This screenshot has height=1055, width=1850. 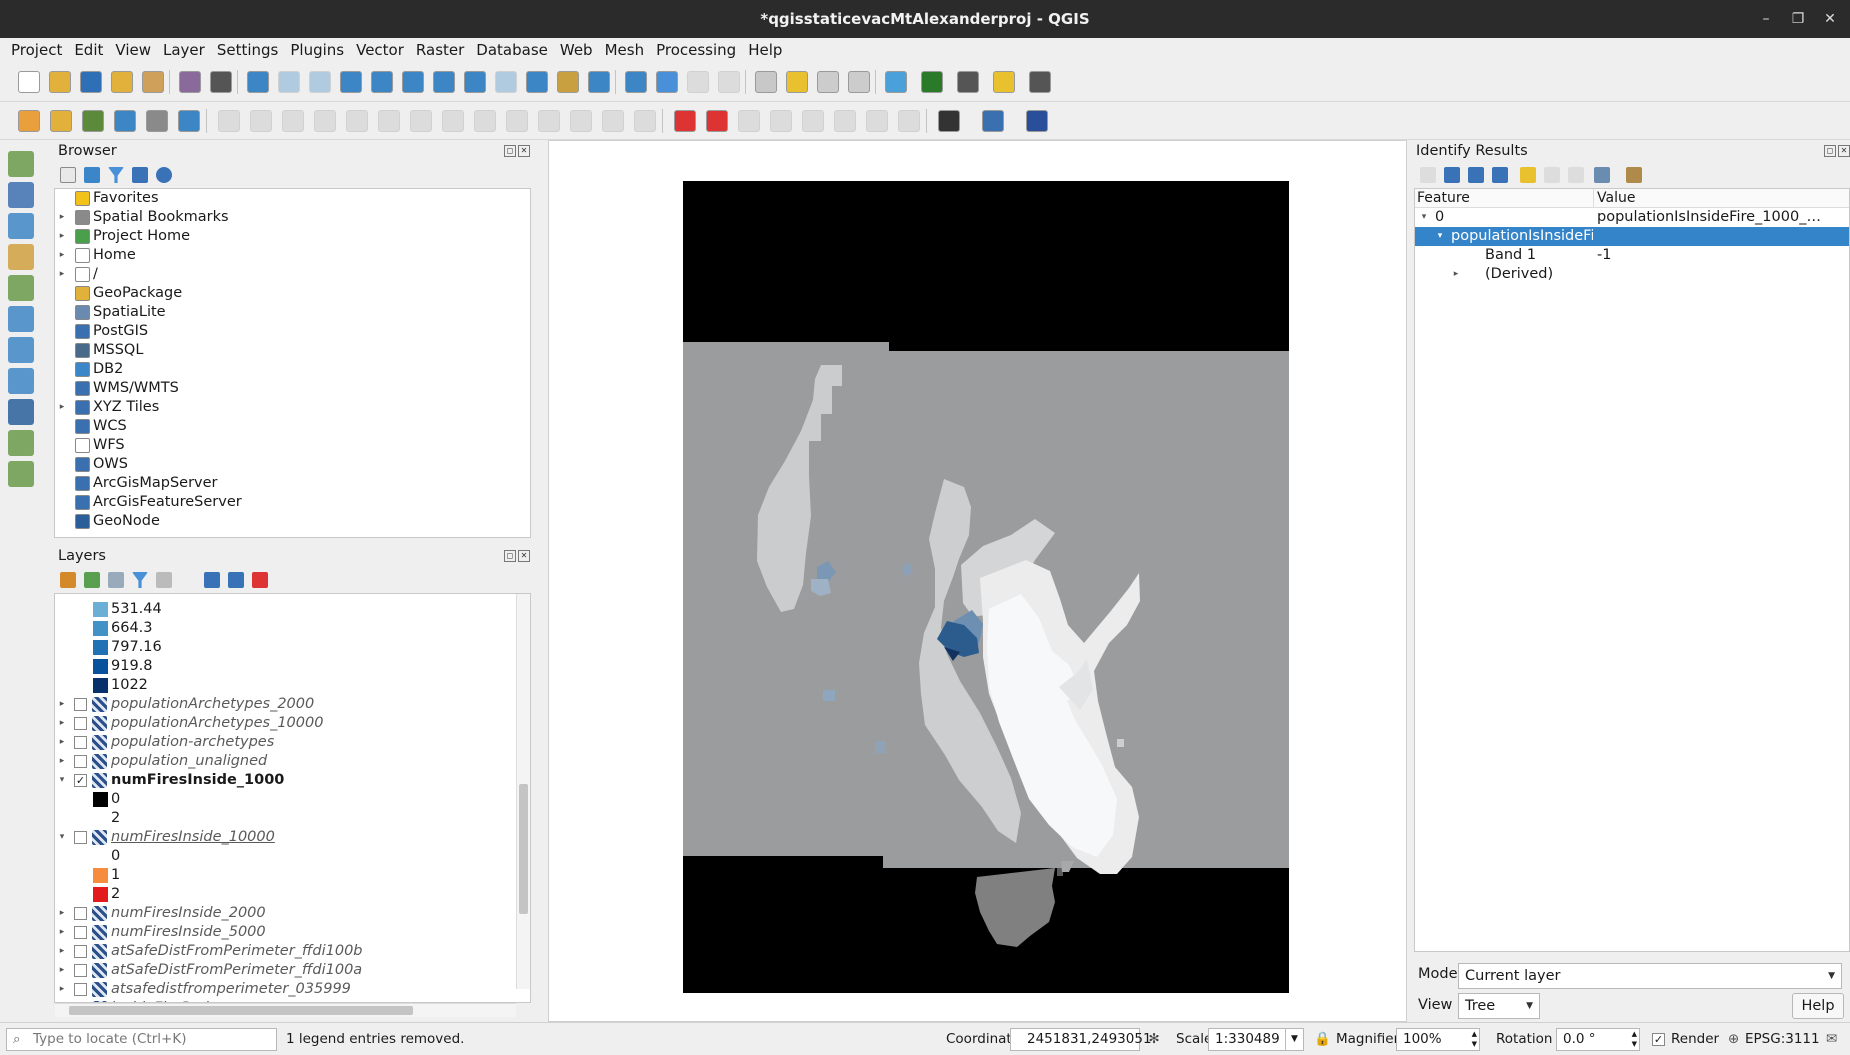 I want to click on layer-item: ▸ atsafedistfromperimeter_035999, so click(x=292, y=989).